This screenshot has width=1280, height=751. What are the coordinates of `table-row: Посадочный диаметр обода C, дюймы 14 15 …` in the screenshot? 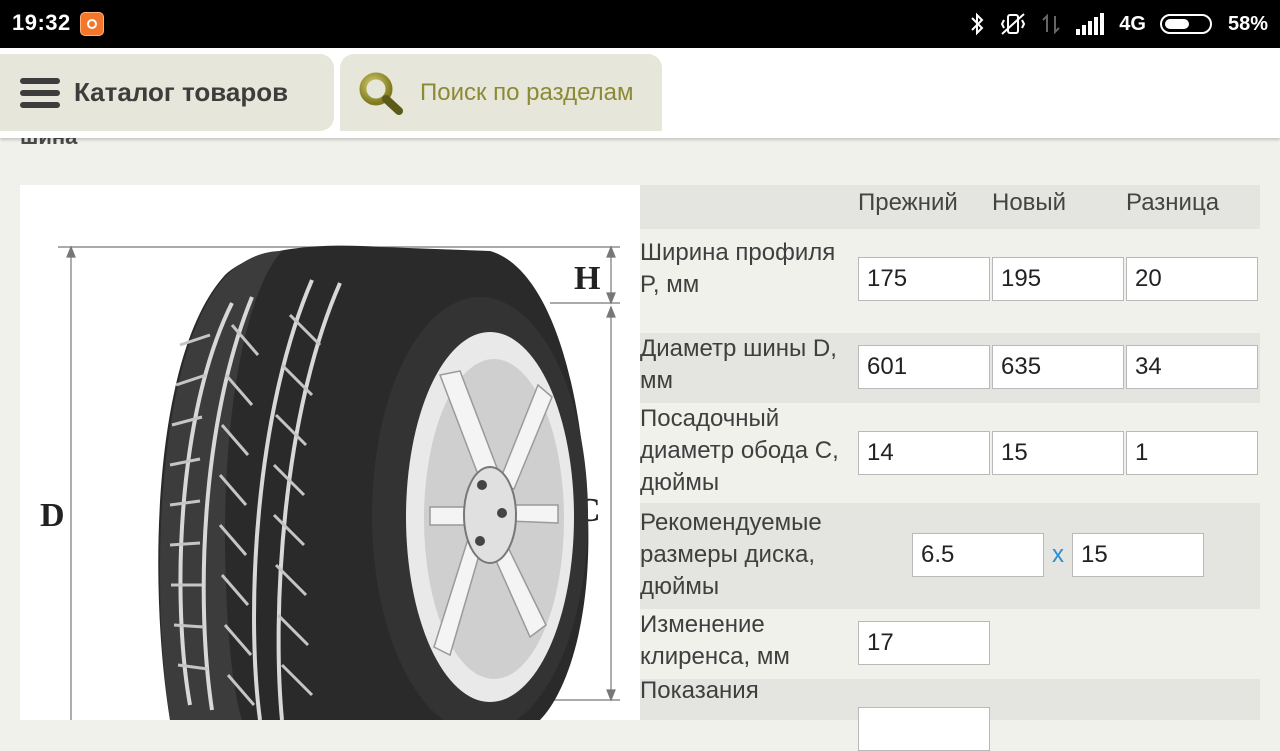 It's located at (950, 453).